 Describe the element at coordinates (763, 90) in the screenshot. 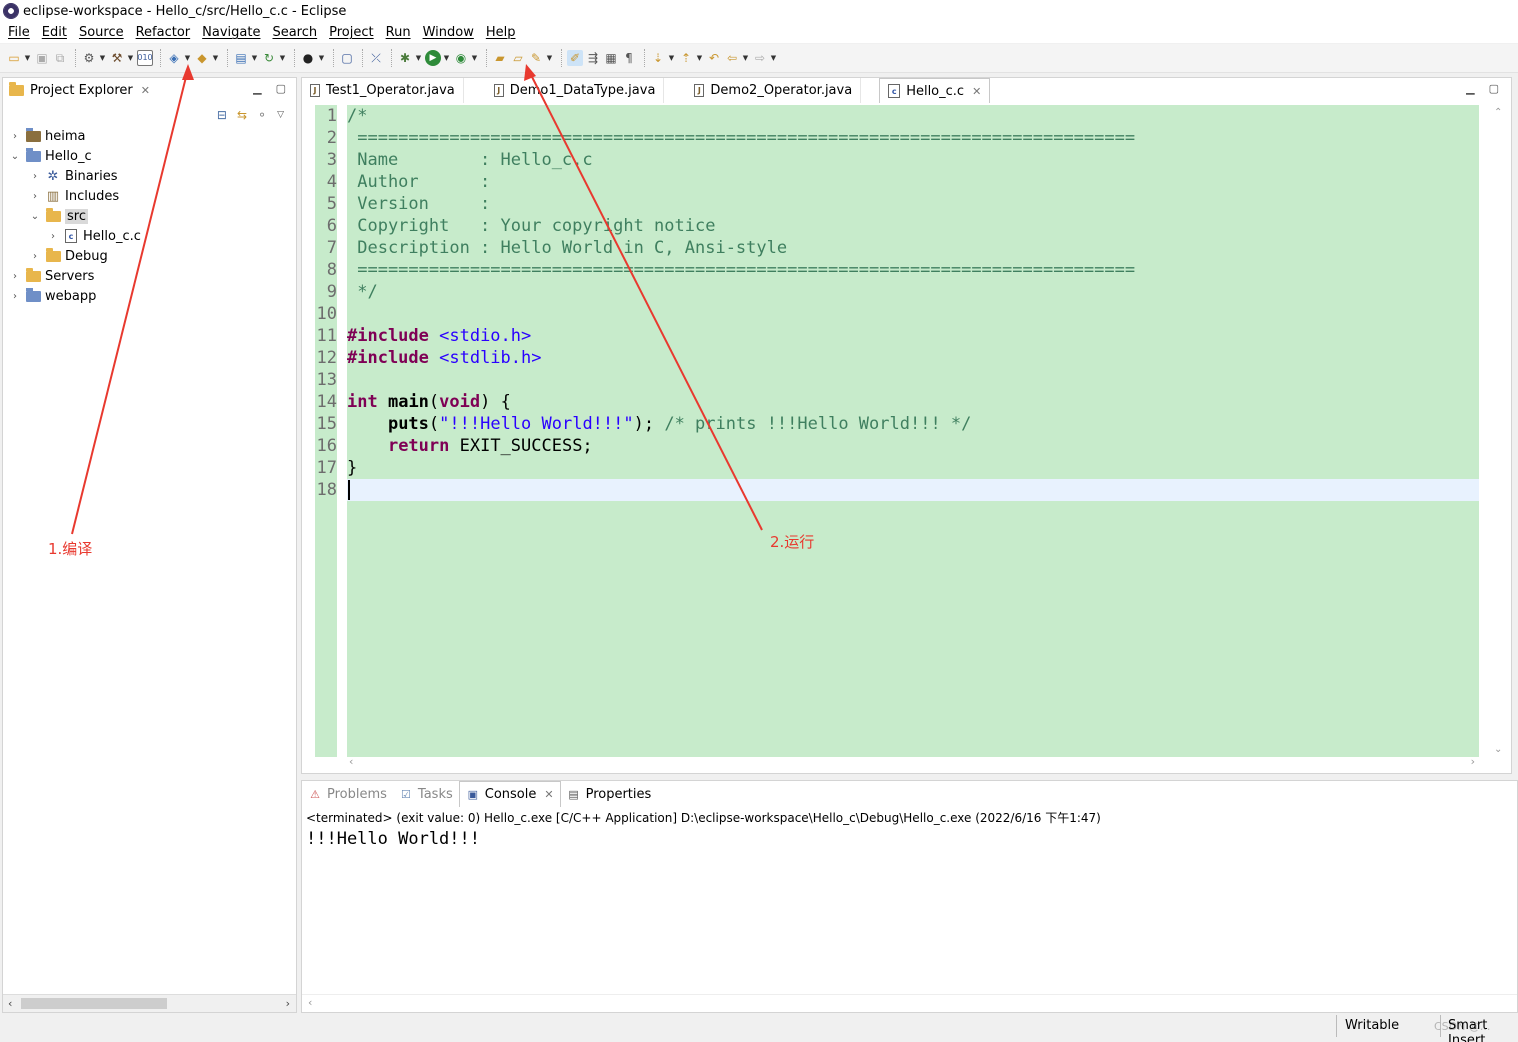

I see `tab-demo2-operator: J Demo2_Operator.java` at that location.